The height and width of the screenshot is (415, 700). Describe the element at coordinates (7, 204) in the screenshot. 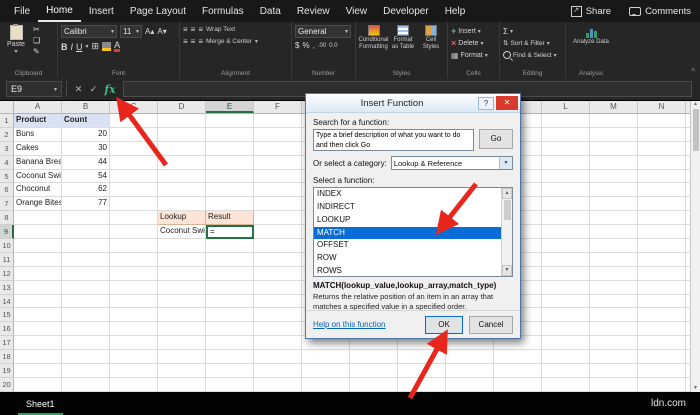

I see `row-header-7: 7` at that location.